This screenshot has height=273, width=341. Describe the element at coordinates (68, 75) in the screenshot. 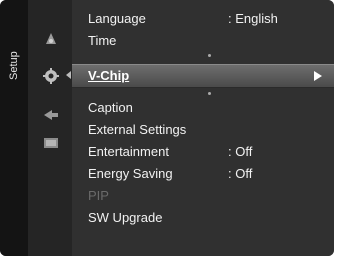

I see `selection-pointer-icon` at that location.